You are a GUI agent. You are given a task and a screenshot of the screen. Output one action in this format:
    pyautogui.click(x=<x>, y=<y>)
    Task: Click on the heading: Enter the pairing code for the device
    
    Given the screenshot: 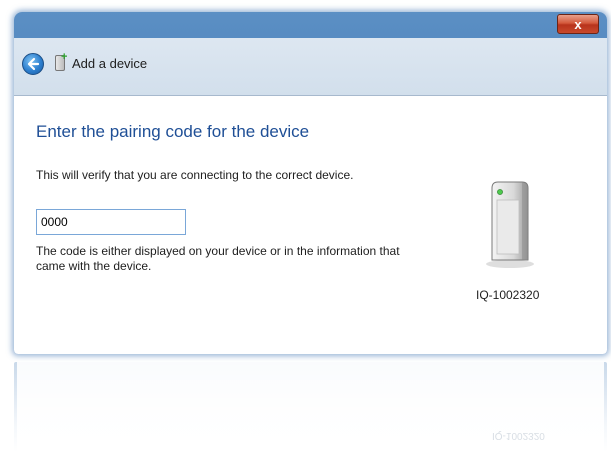 What is the action you would take?
    pyautogui.click(x=173, y=131)
    